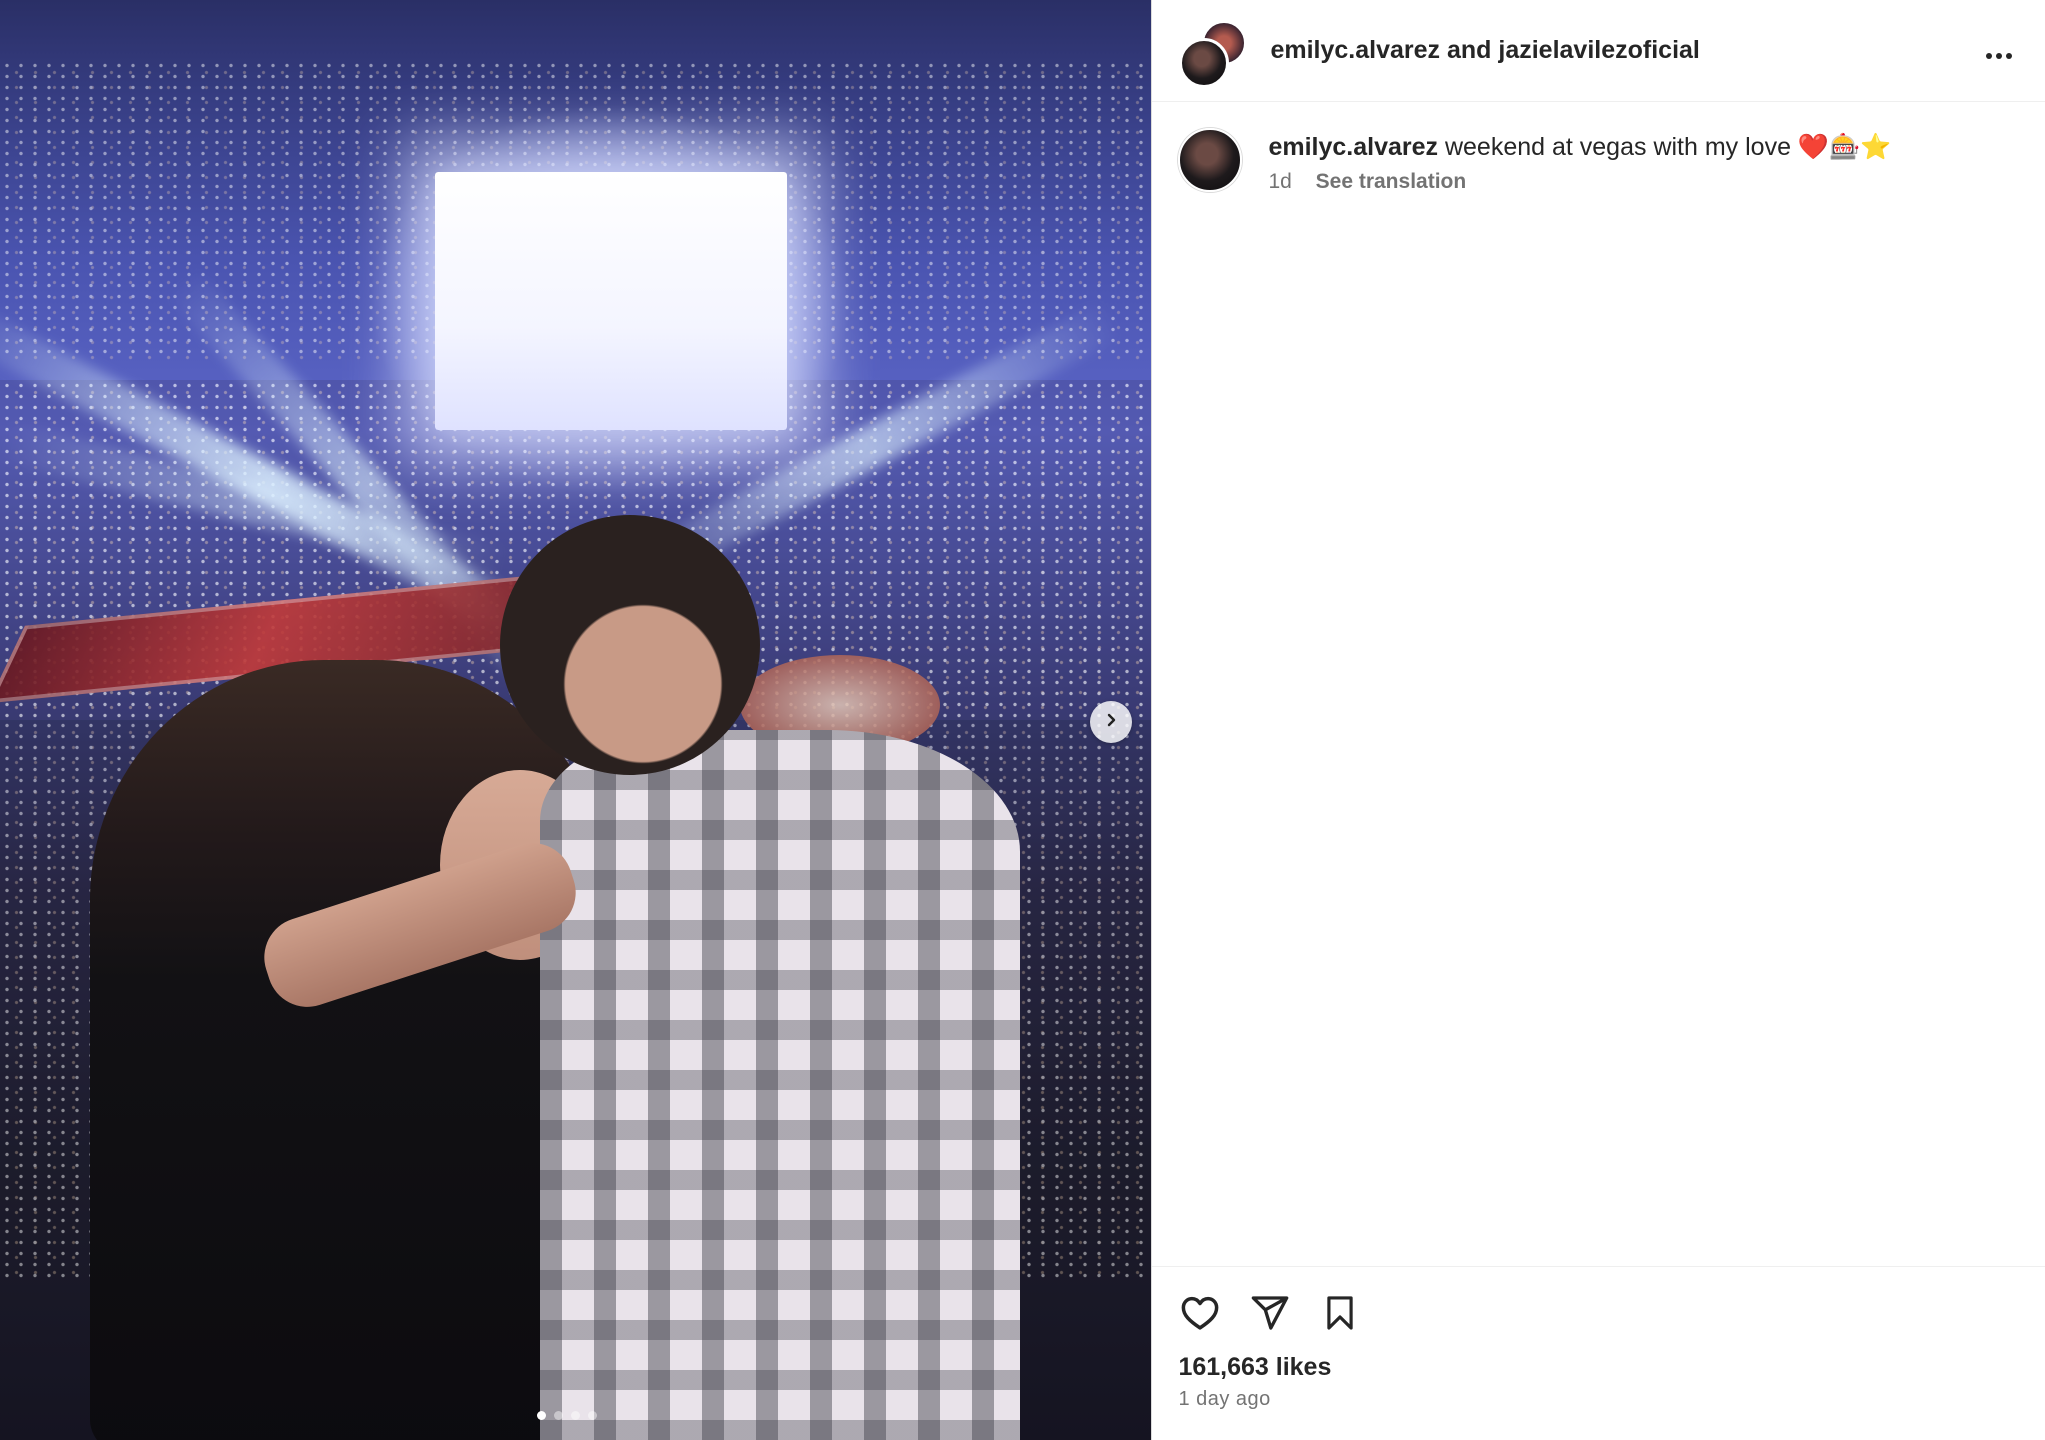 The image size is (2045, 1440). I want to click on save-button, so click(1340, 1315).